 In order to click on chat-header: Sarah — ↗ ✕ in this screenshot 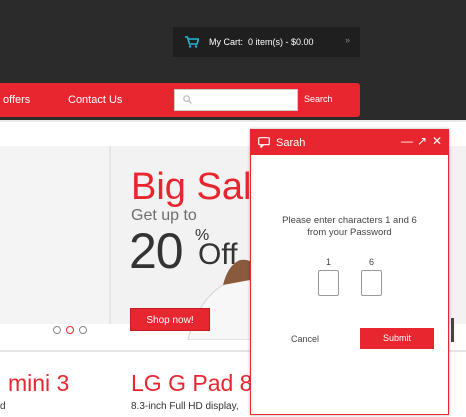, I will do `click(349, 142)`.